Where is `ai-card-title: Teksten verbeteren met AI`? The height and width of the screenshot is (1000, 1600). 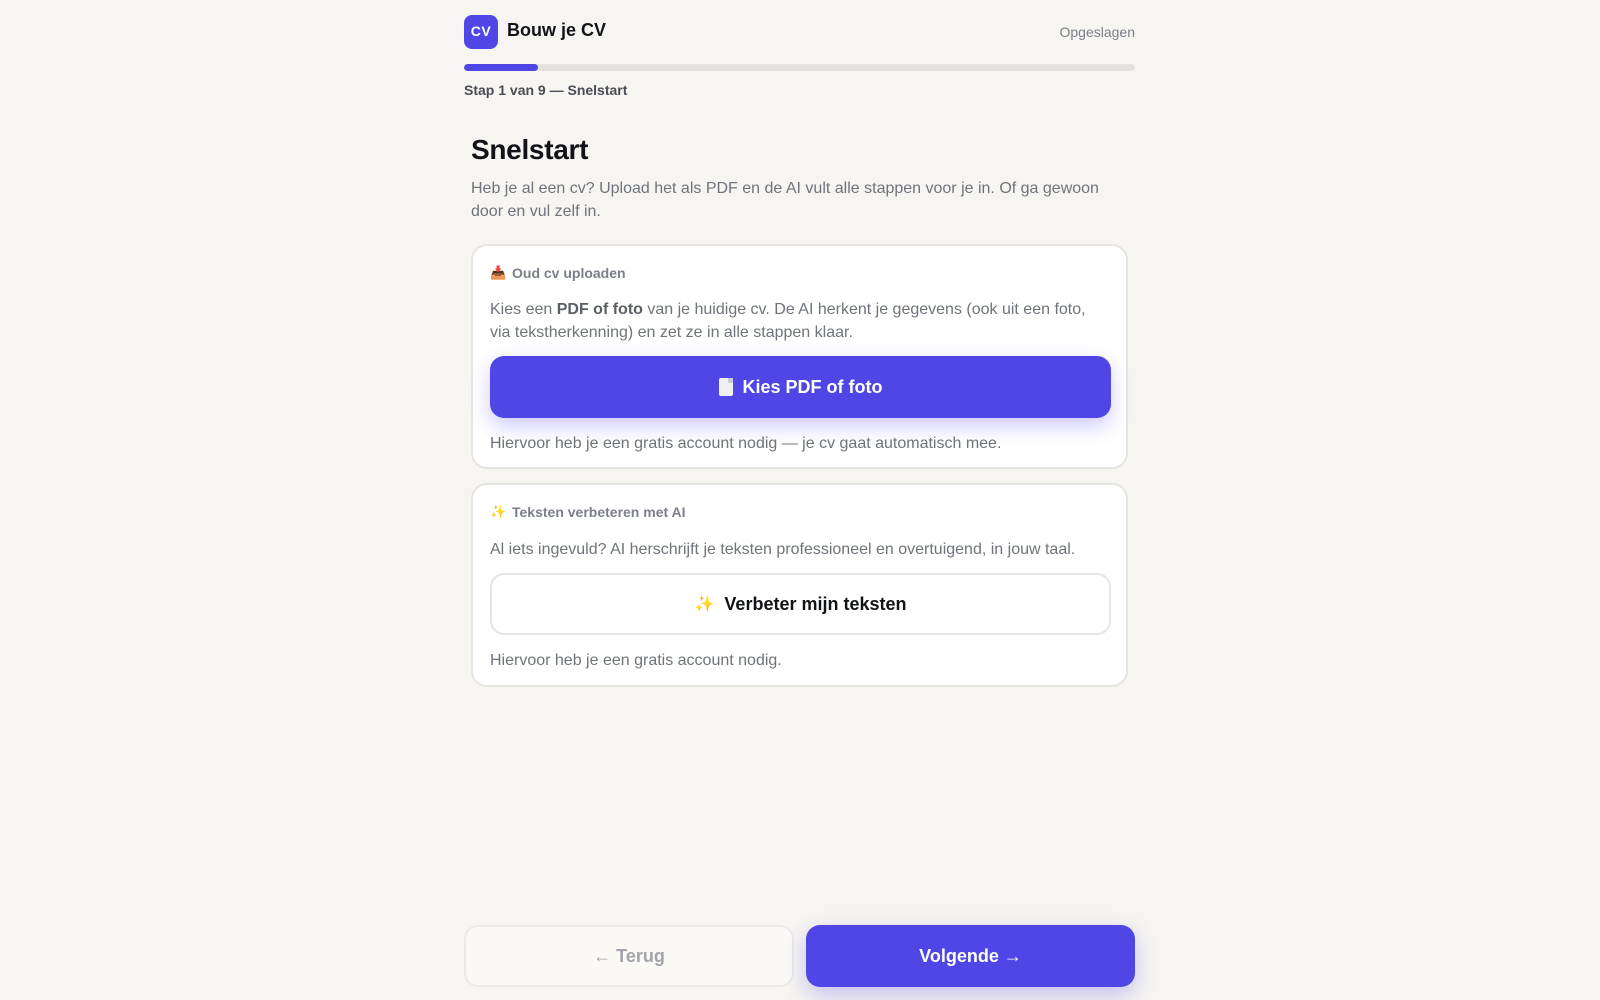
ai-card-title: Teksten verbeteren met AI is located at coordinates (599, 512).